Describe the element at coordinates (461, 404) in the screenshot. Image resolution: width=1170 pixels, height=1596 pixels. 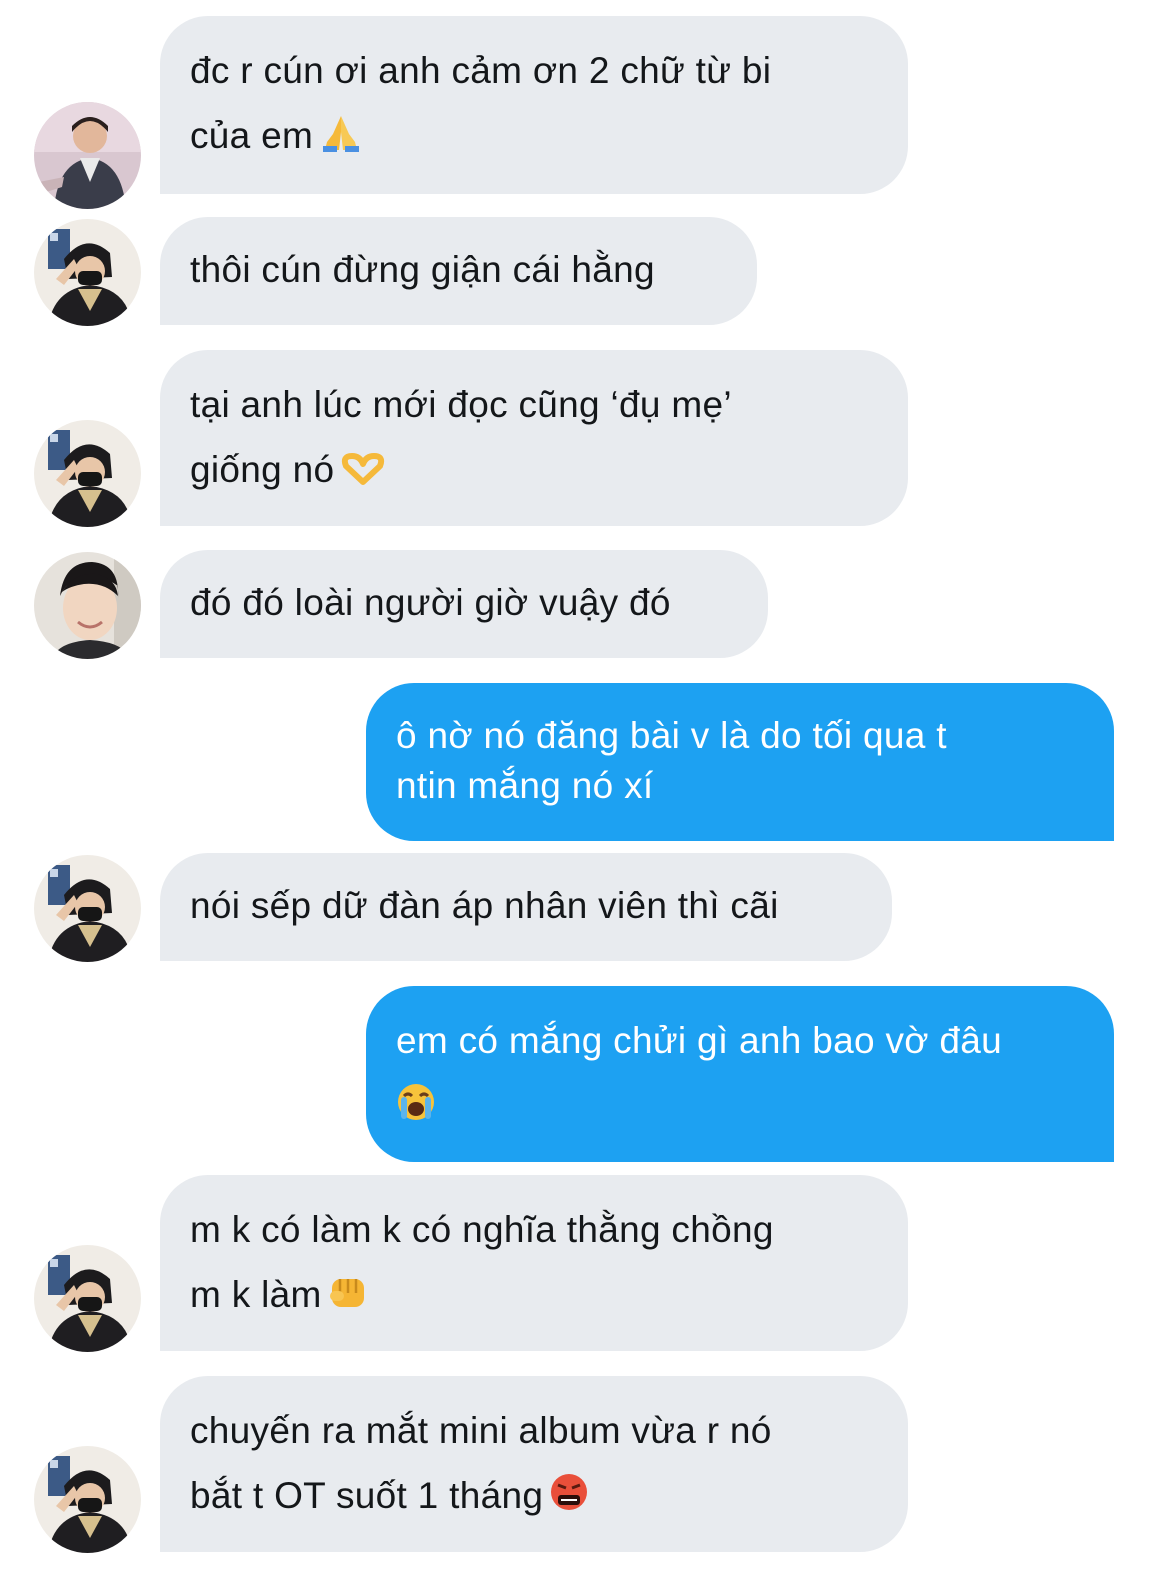
I see `message-text-line: tại anh lúc mới đọc cũng ‘đụ mẹ’` at that location.